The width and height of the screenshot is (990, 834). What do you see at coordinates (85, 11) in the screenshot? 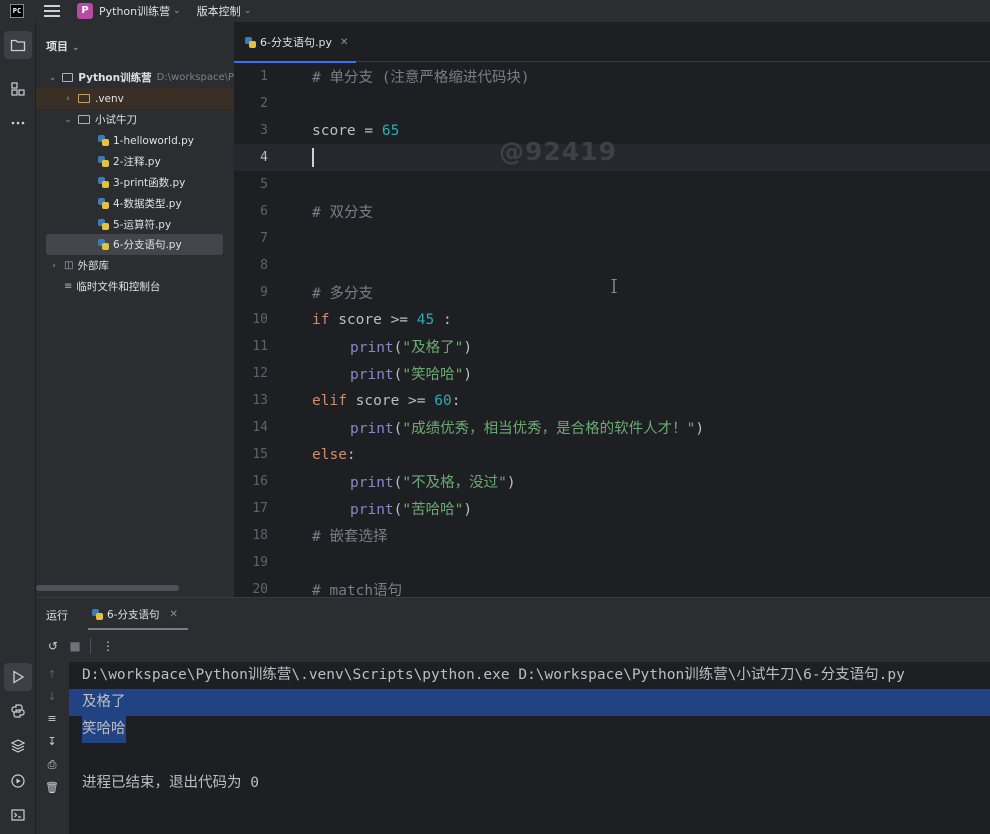
I see `project-badge: P` at bounding box center [85, 11].